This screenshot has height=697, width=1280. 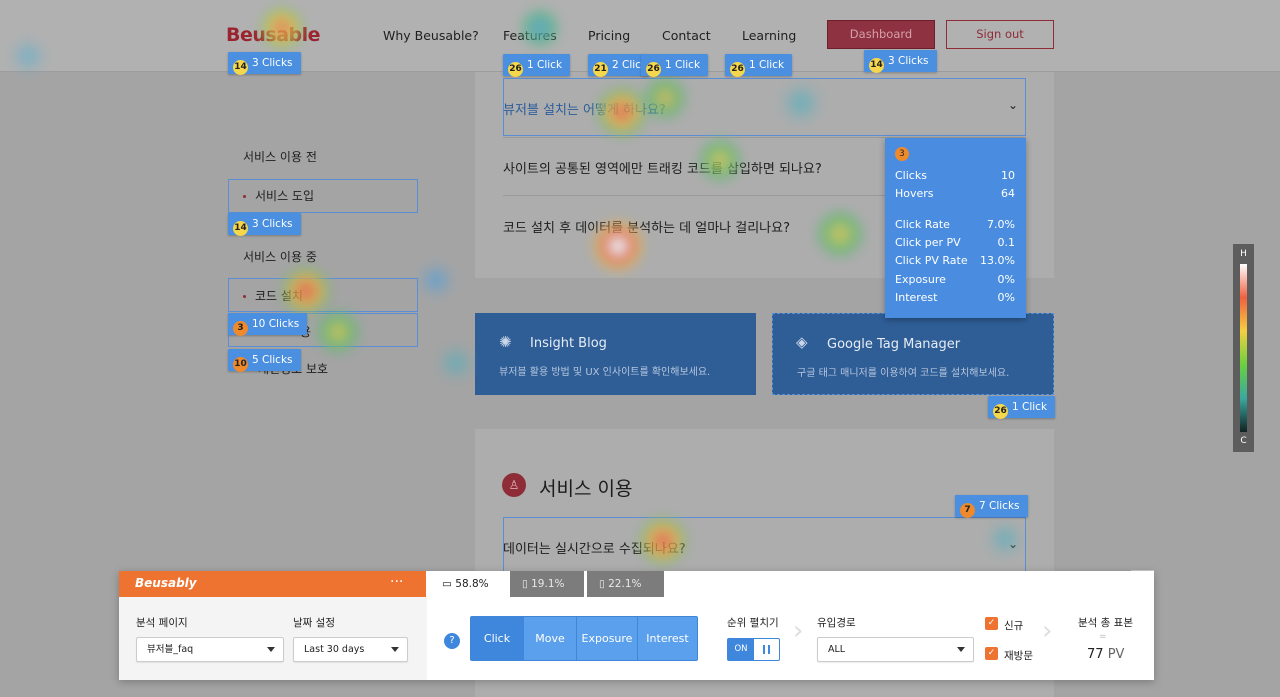 What do you see at coordinates (753, 623) in the screenshot?
I see `rank-expand-label: 순위 펼치기` at bounding box center [753, 623].